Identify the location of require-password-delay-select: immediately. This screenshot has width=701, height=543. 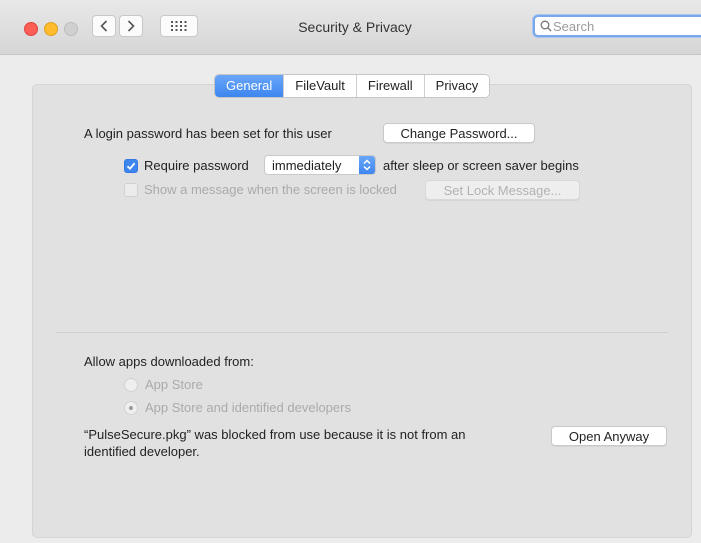
(320, 165).